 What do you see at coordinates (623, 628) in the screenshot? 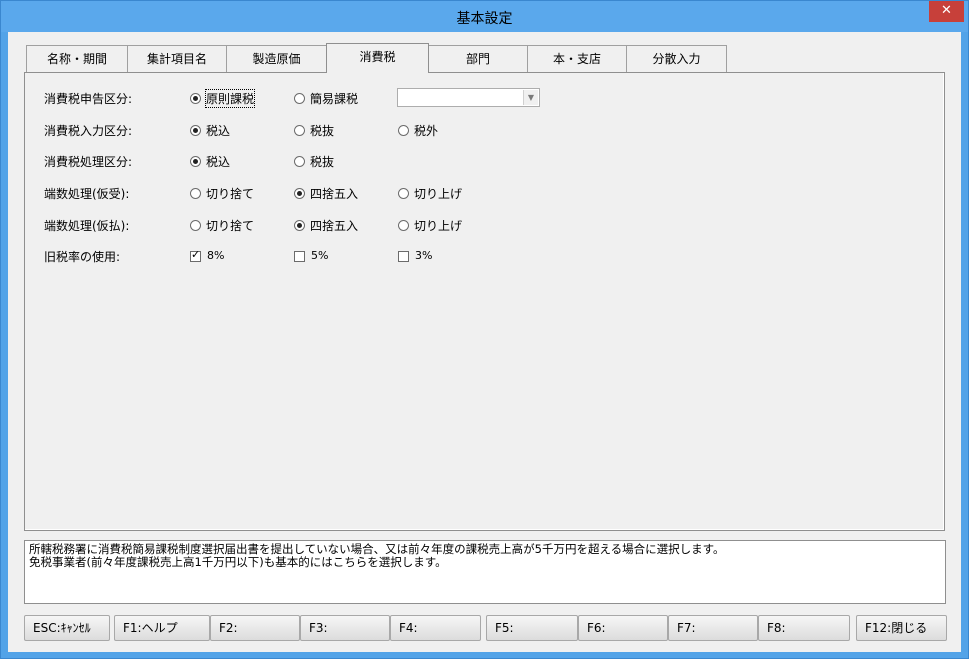
I see `f6-button: F6:` at bounding box center [623, 628].